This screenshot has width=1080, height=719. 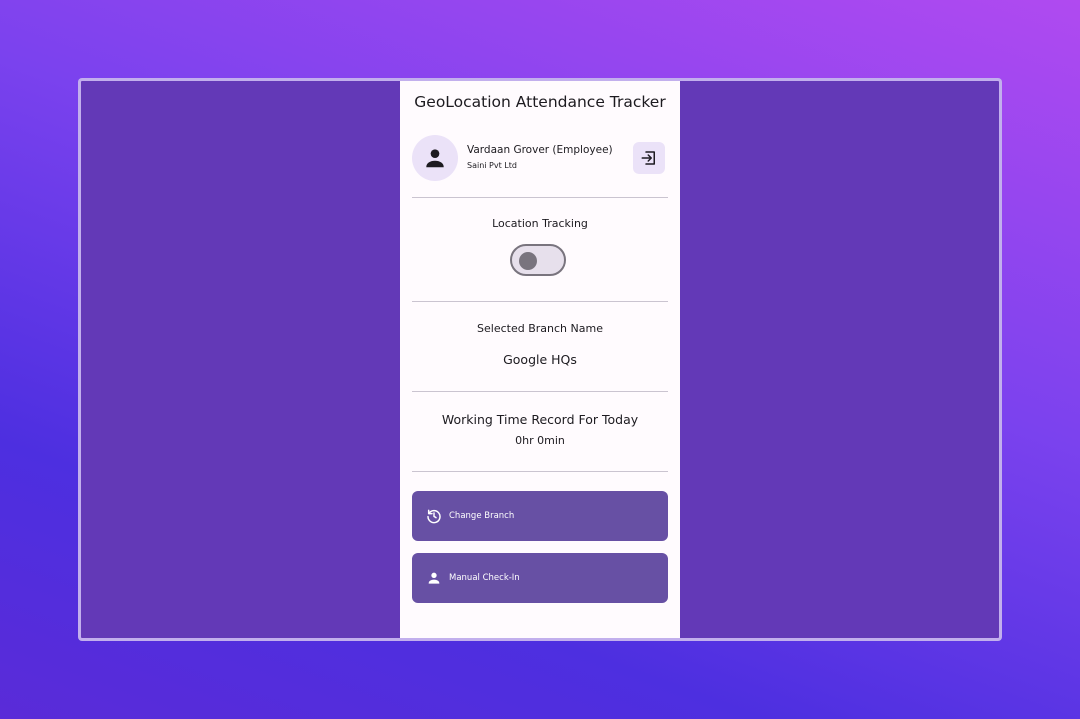 What do you see at coordinates (540, 578) in the screenshot?
I see `manual-checkin-button: Manual Check-In` at bounding box center [540, 578].